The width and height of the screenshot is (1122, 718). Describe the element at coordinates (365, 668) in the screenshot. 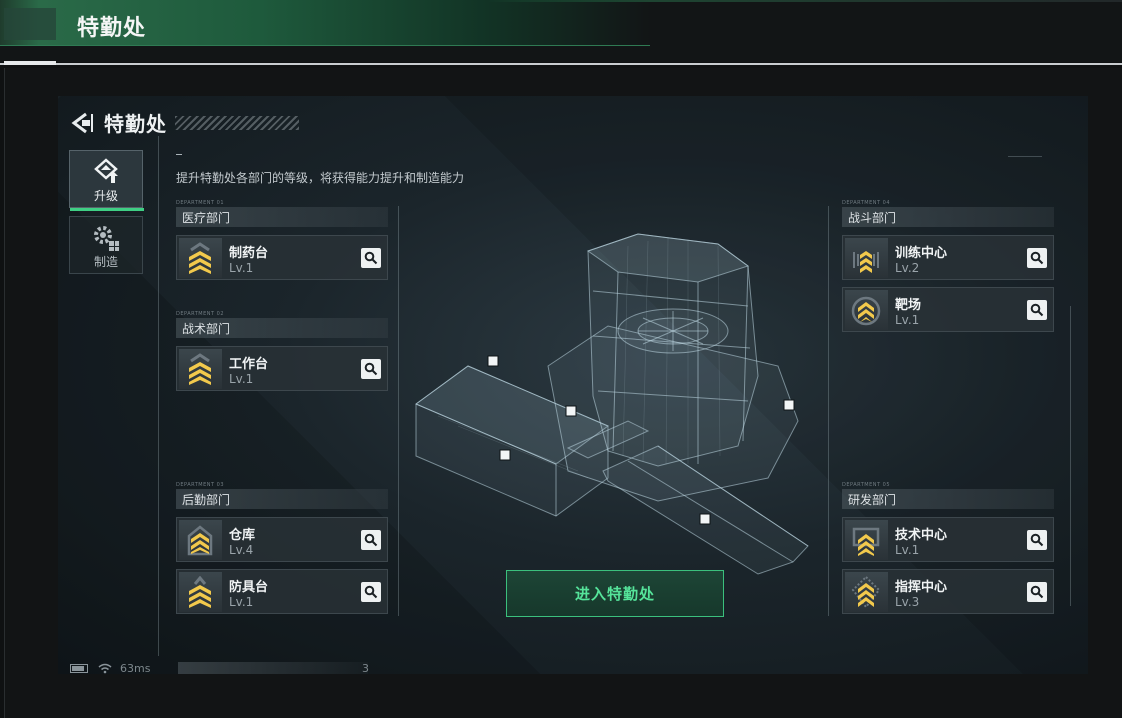

I see `status-counter: 3` at that location.